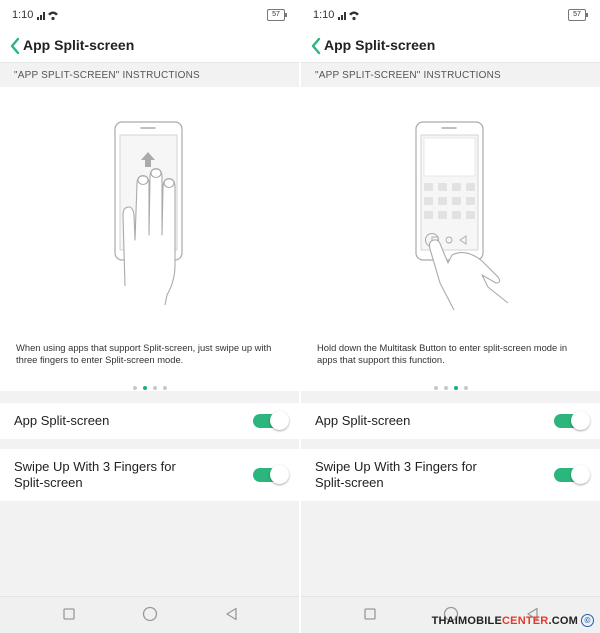 The height and width of the screenshot is (633, 600). I want to click on watermark-part2: CENTER, so click(525, 621).